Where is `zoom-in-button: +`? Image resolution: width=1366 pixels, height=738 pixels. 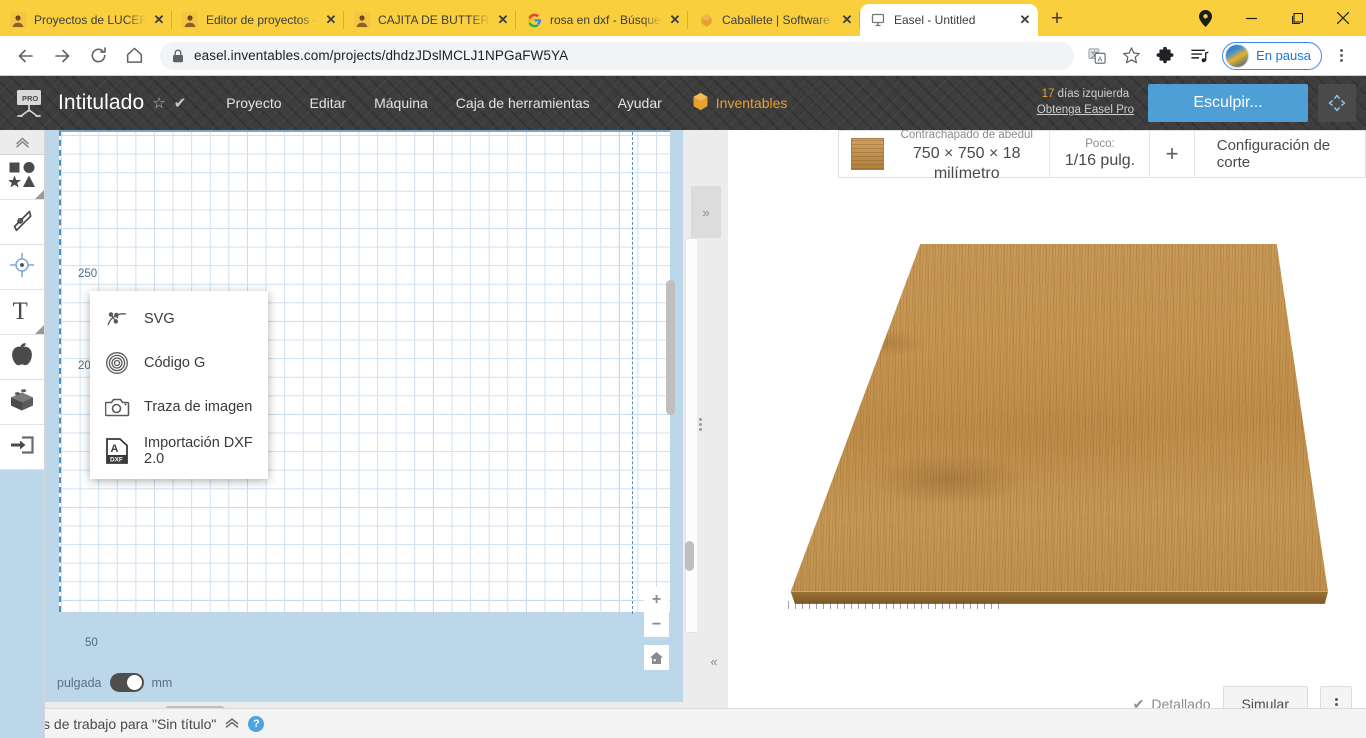 zoom-in-button: + is located at coordinates (656, 599).